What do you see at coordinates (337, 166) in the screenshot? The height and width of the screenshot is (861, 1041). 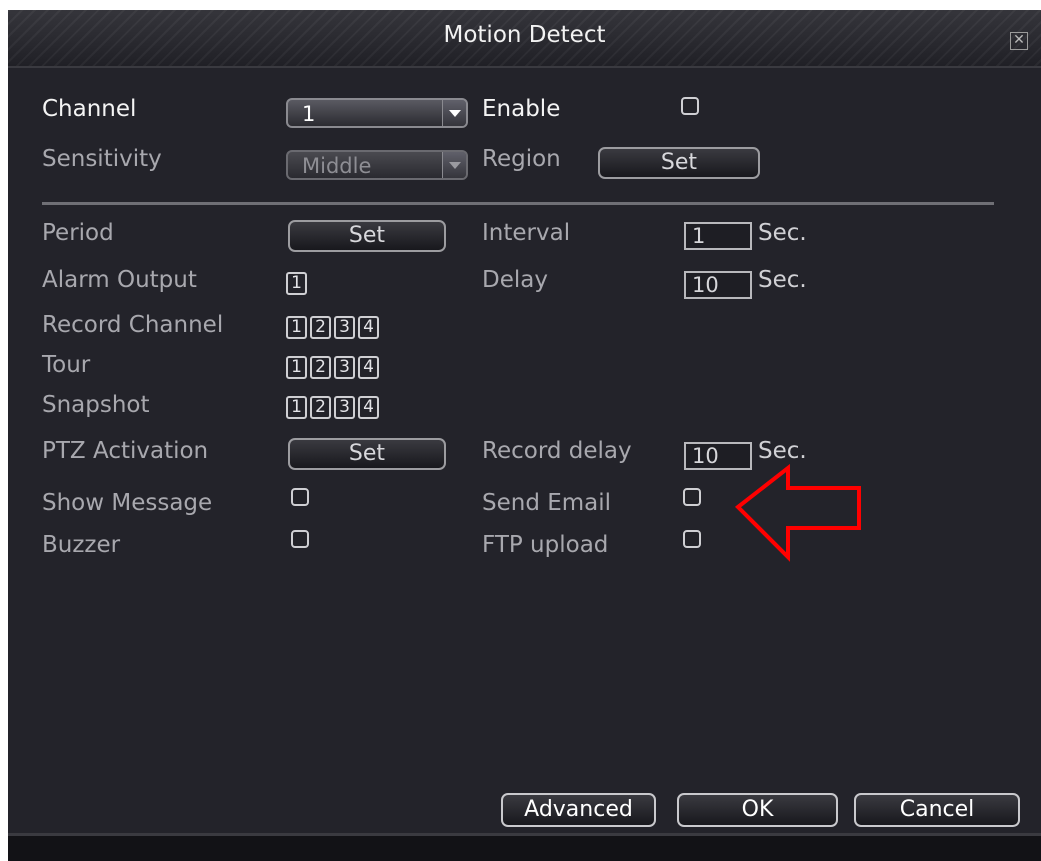 I see `sensitivity-select-value: Middle` at bounding box center [337, 166].